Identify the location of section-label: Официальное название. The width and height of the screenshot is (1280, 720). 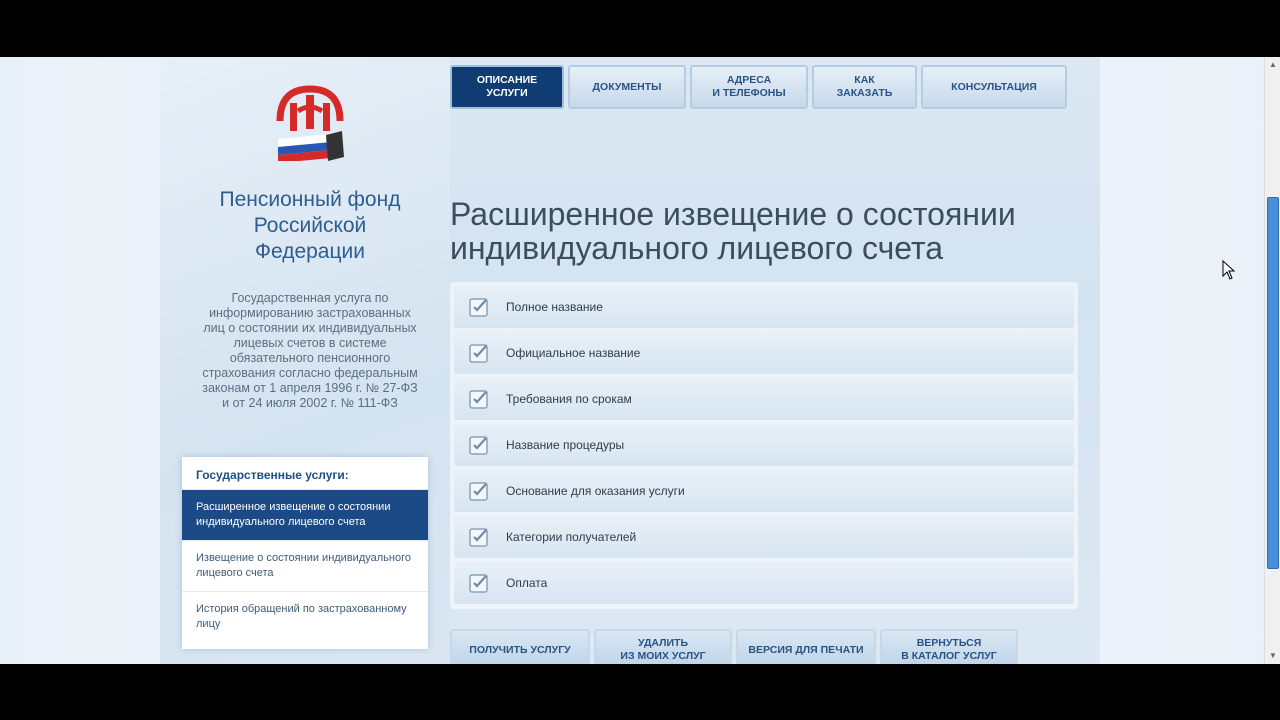
(573, 353).